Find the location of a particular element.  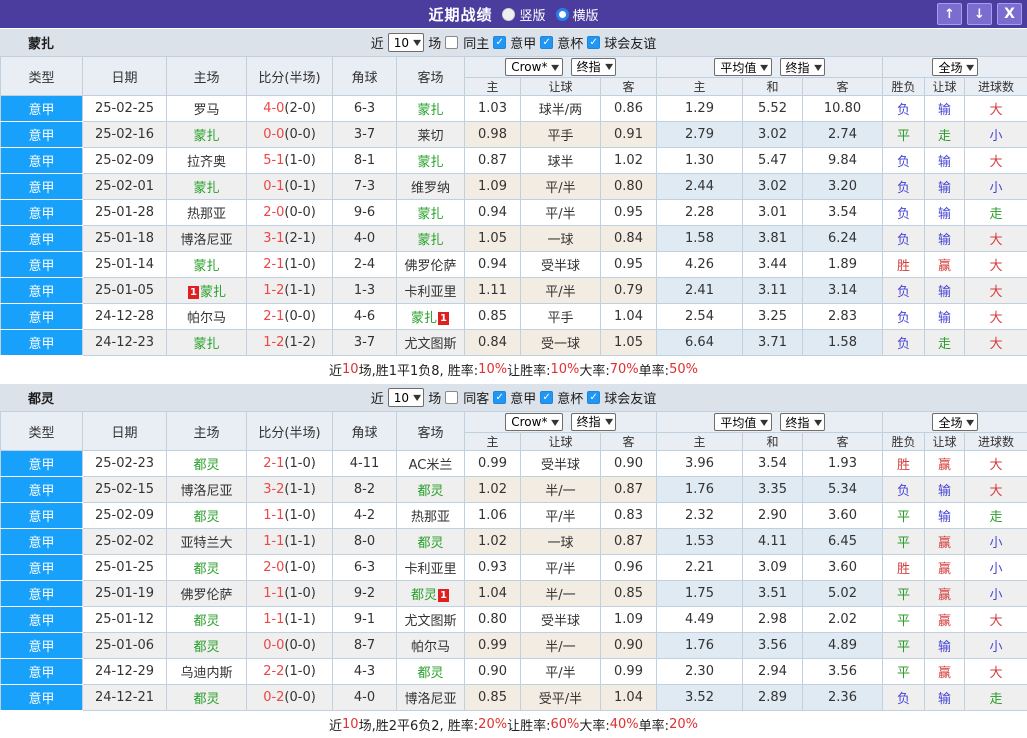

handicap-odds-cell: 1.03 is located at coordinates (493, 109).